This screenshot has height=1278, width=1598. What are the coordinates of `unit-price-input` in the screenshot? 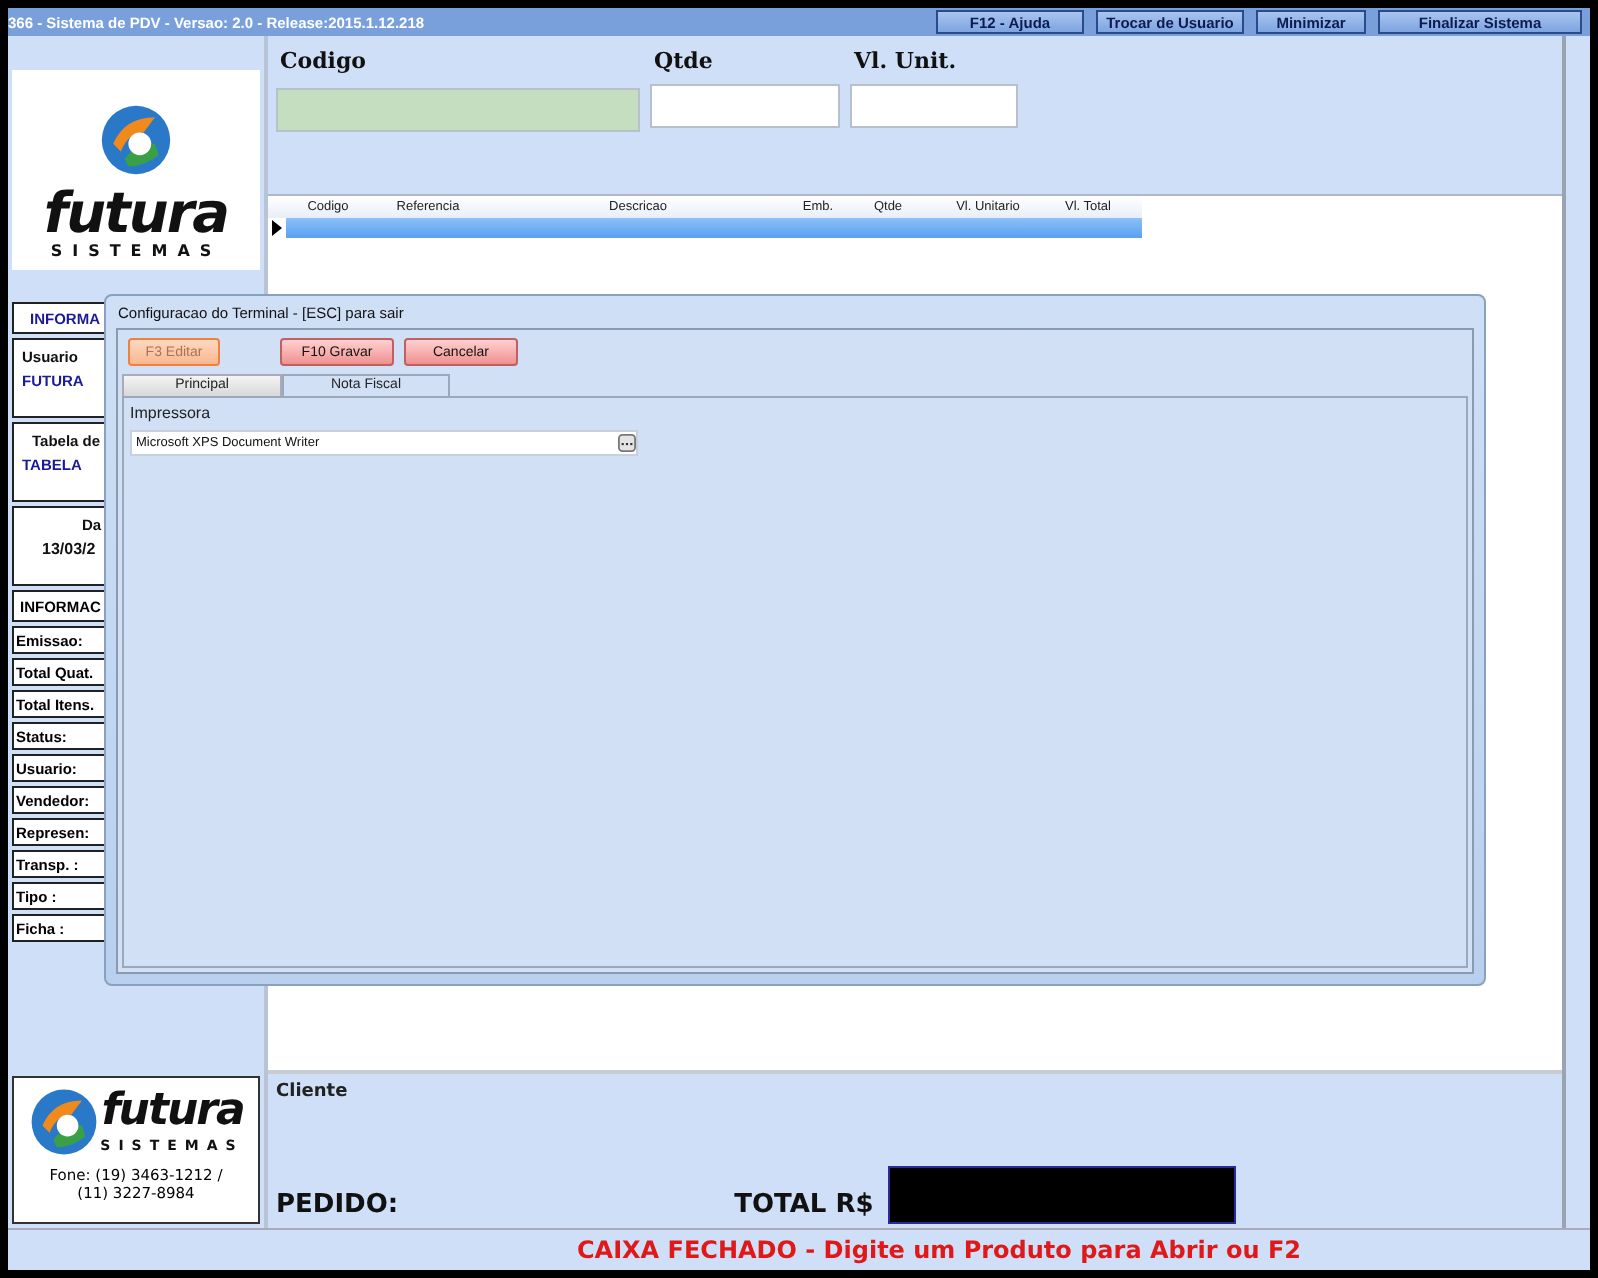 It's located at (934, 106).